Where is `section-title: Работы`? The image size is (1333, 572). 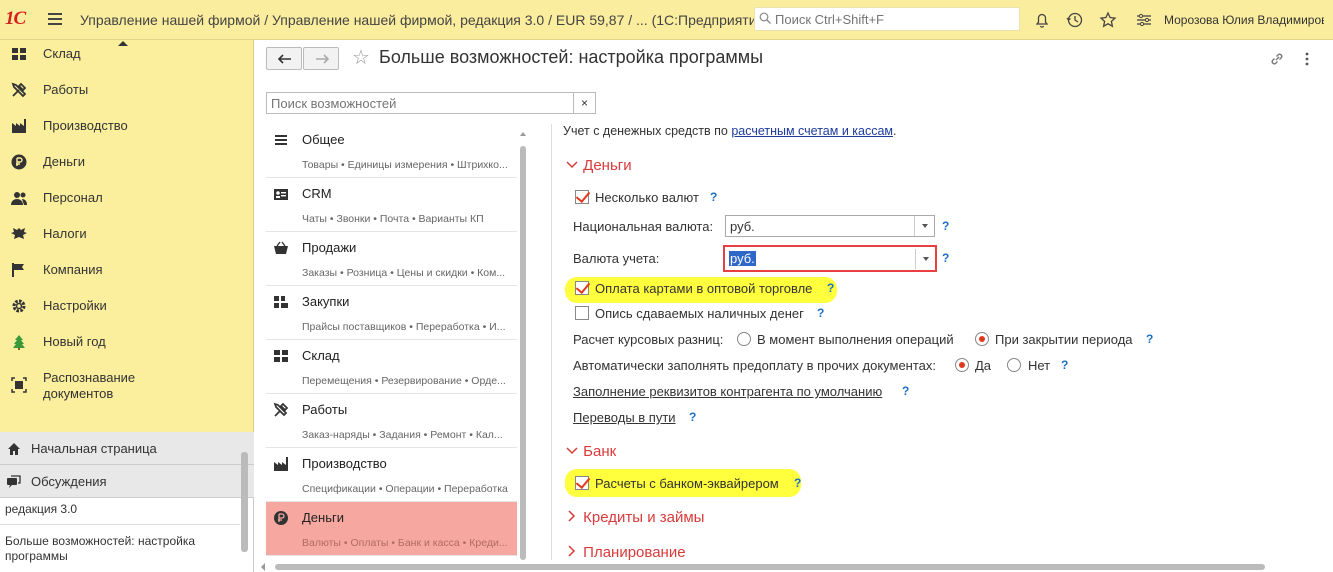
section-title: Работы is located at coordinates (325, 409).